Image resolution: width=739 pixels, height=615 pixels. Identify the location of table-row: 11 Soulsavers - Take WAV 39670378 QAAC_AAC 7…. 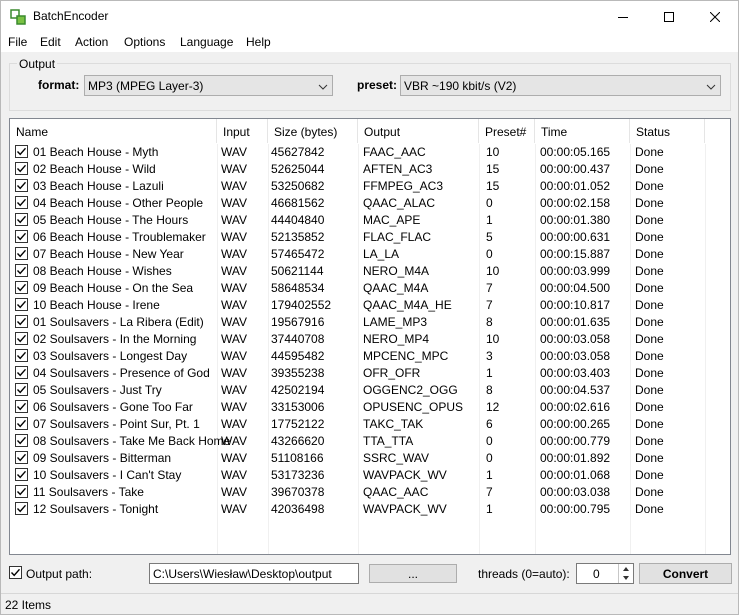
(370, 492).